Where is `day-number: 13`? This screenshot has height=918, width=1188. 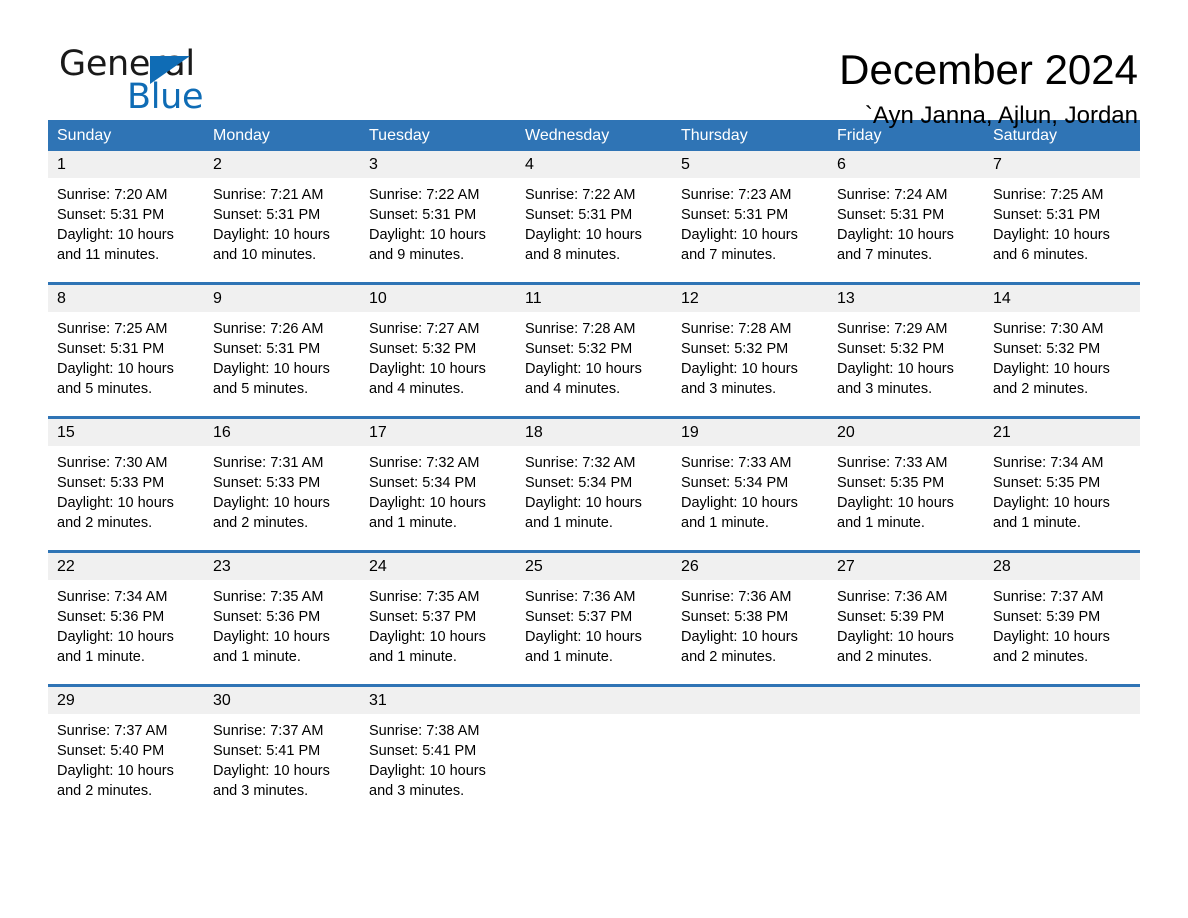
day-number: 13 is located at coordinates (906, 298).